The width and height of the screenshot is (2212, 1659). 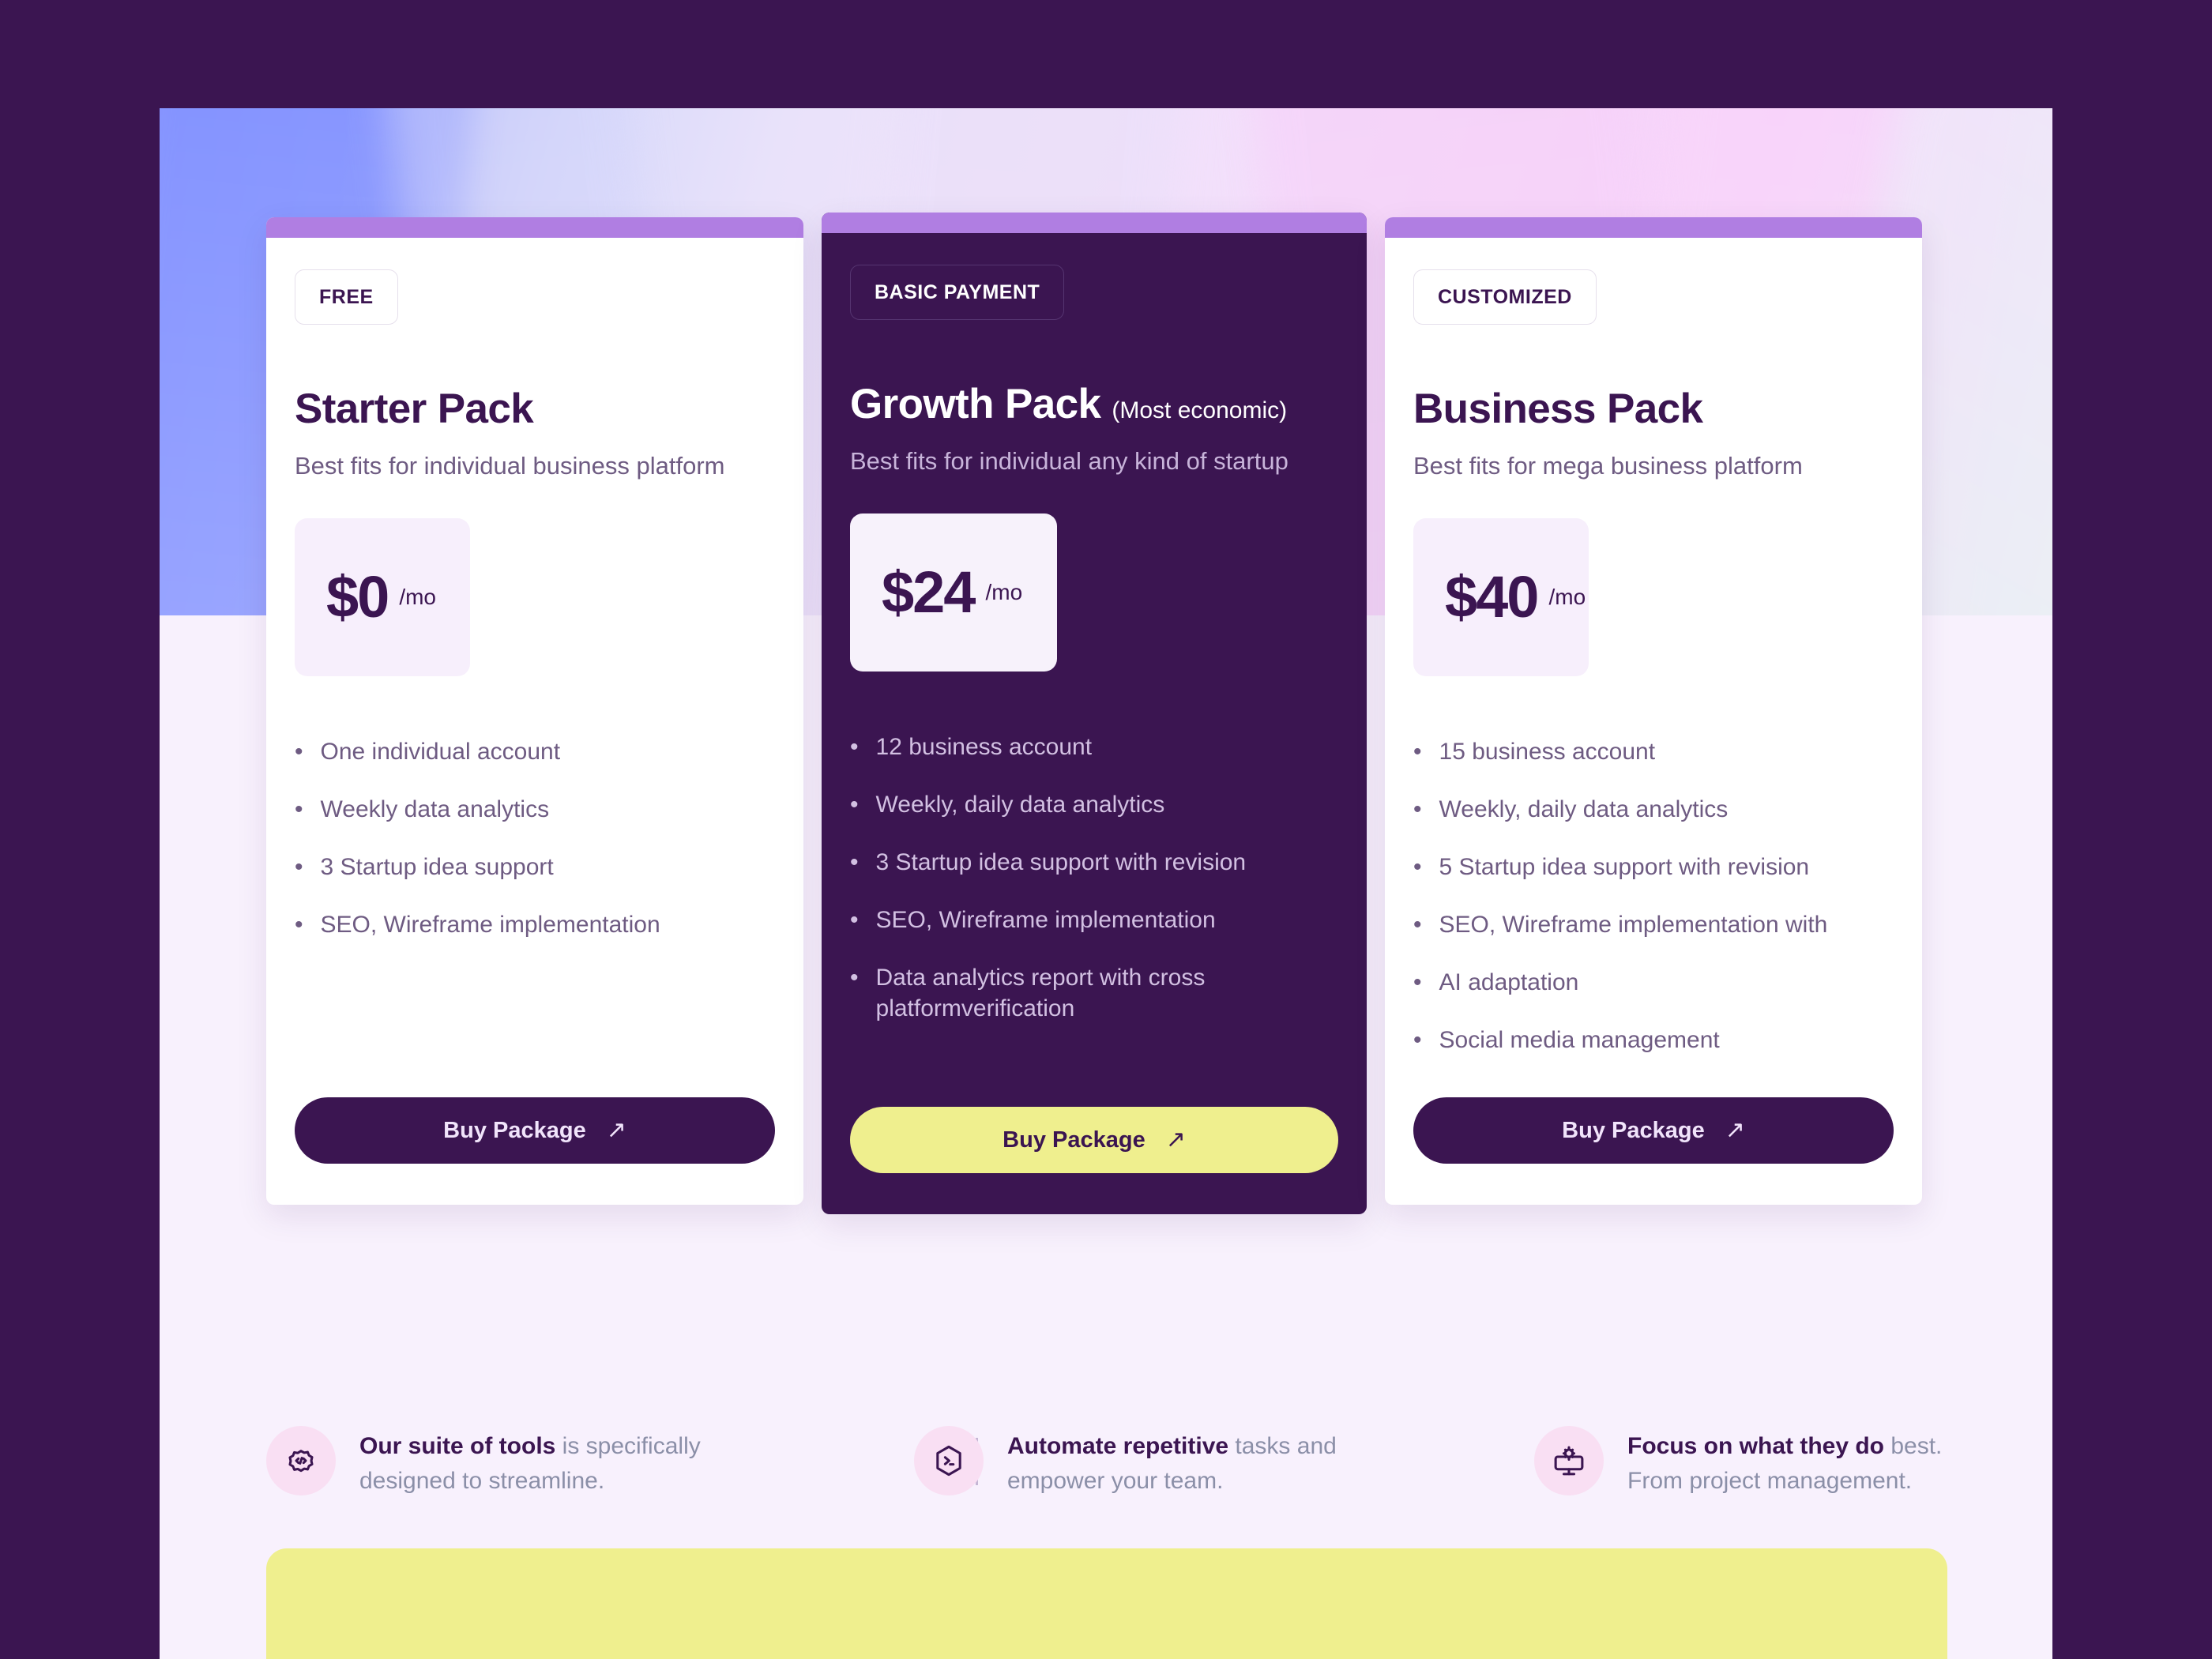 I want to click on plan-title-text: Starter Pack, so click(x=414, y=409).